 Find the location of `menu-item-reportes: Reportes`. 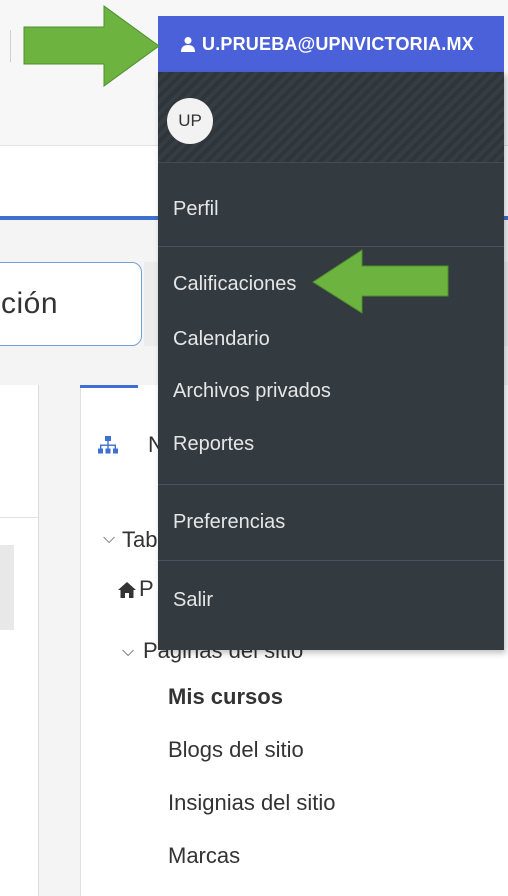

menu-item-reportes: Reportes is located at coordinates (213, 444).